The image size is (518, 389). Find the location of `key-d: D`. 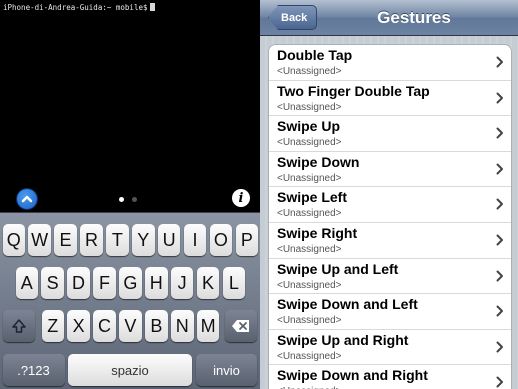

key-d: D is located at coordinates (78, 283).